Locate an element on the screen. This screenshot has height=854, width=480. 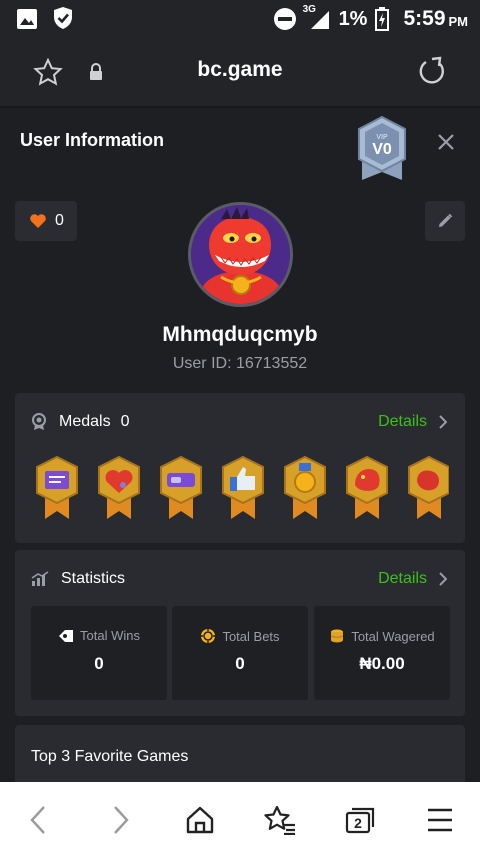
heart-icon is located at coordinates (38, 221).